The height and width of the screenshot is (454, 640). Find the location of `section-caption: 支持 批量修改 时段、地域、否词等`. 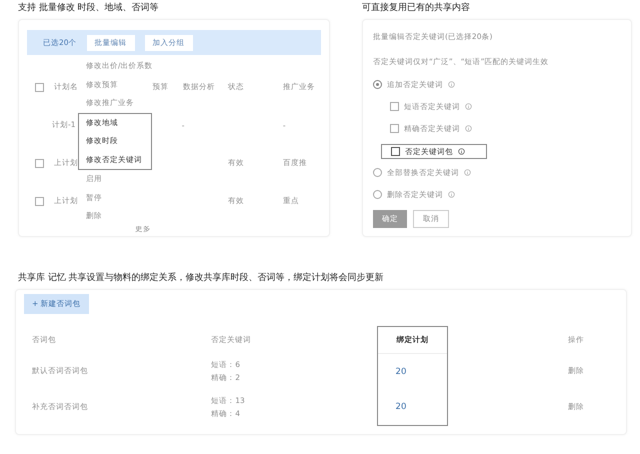

section-caption: 支持 批量修改 时段、地域、否词等 is located at coordinates (89, 8).